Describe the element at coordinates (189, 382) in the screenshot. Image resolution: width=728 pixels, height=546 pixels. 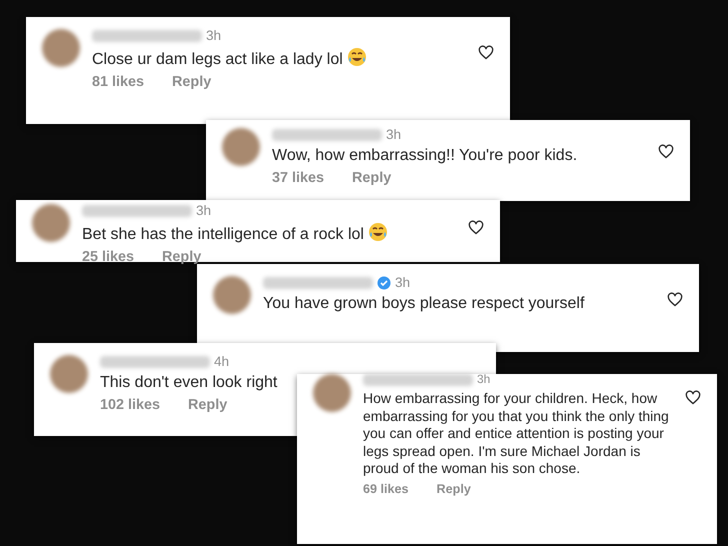
I see `comment-text: This don't even look right` at that location.